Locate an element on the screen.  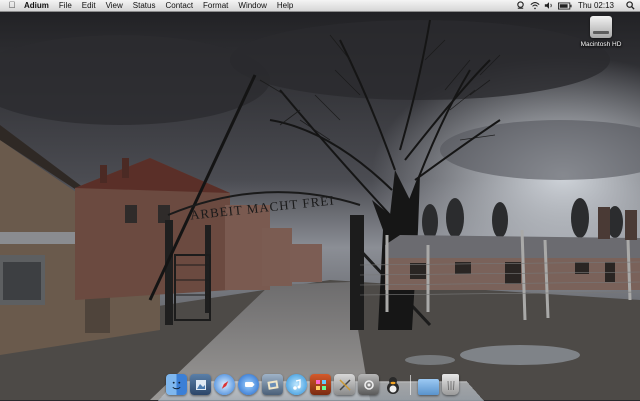
folder-icon is located at coordinates (428, 387).